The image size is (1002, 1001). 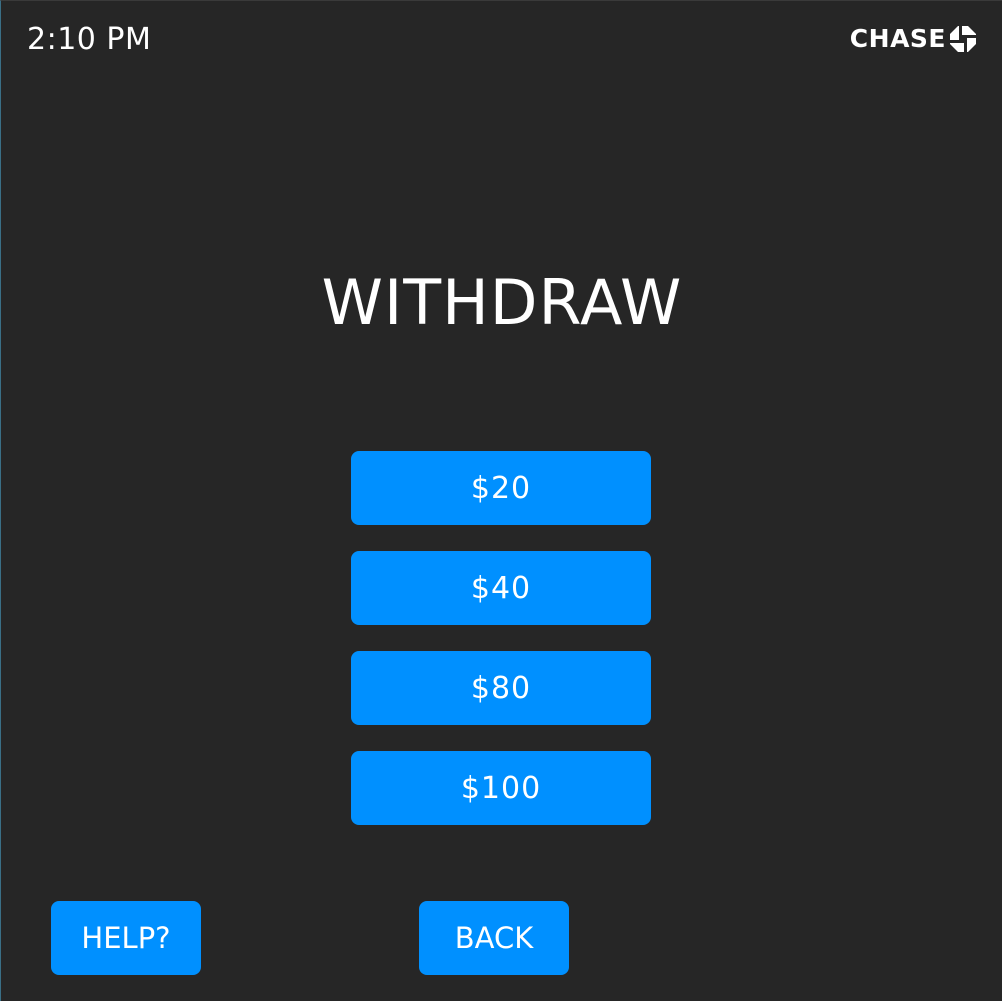 I want to click on brand-logo: CHASE, so click(x=913, y=39).